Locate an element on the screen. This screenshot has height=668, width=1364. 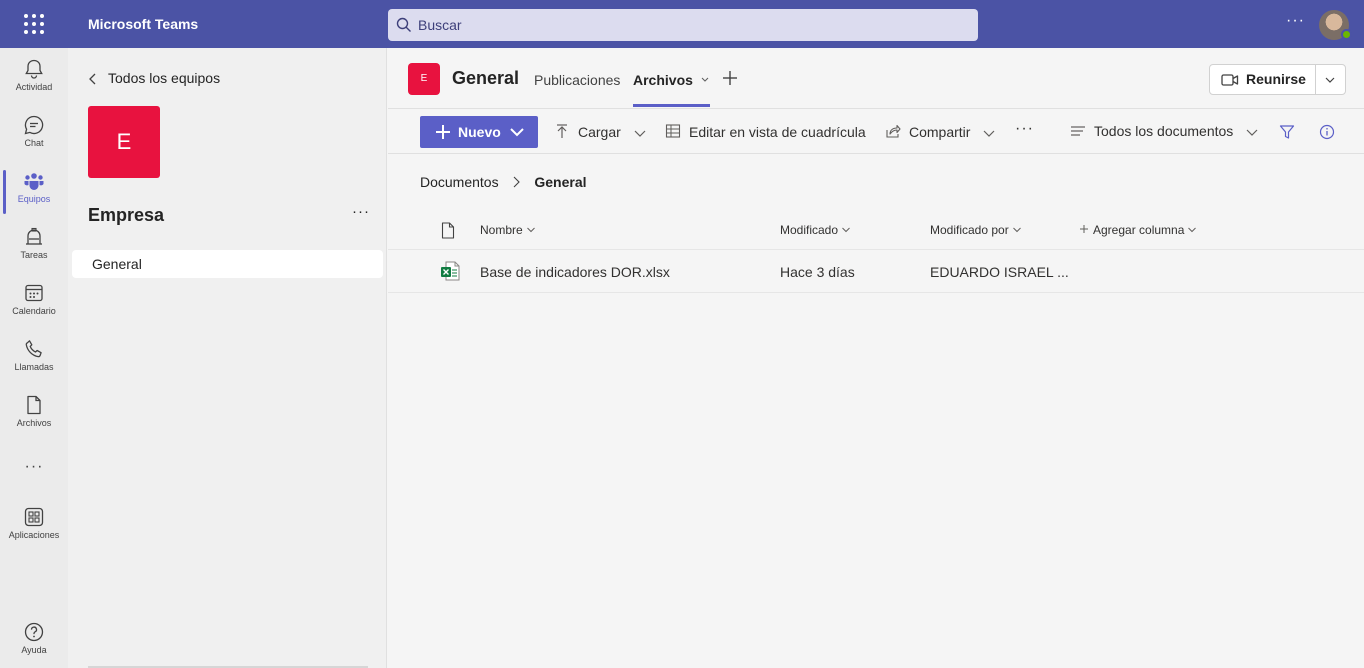
team-more-options-icon: ··· is located at coordinates (361, 211).